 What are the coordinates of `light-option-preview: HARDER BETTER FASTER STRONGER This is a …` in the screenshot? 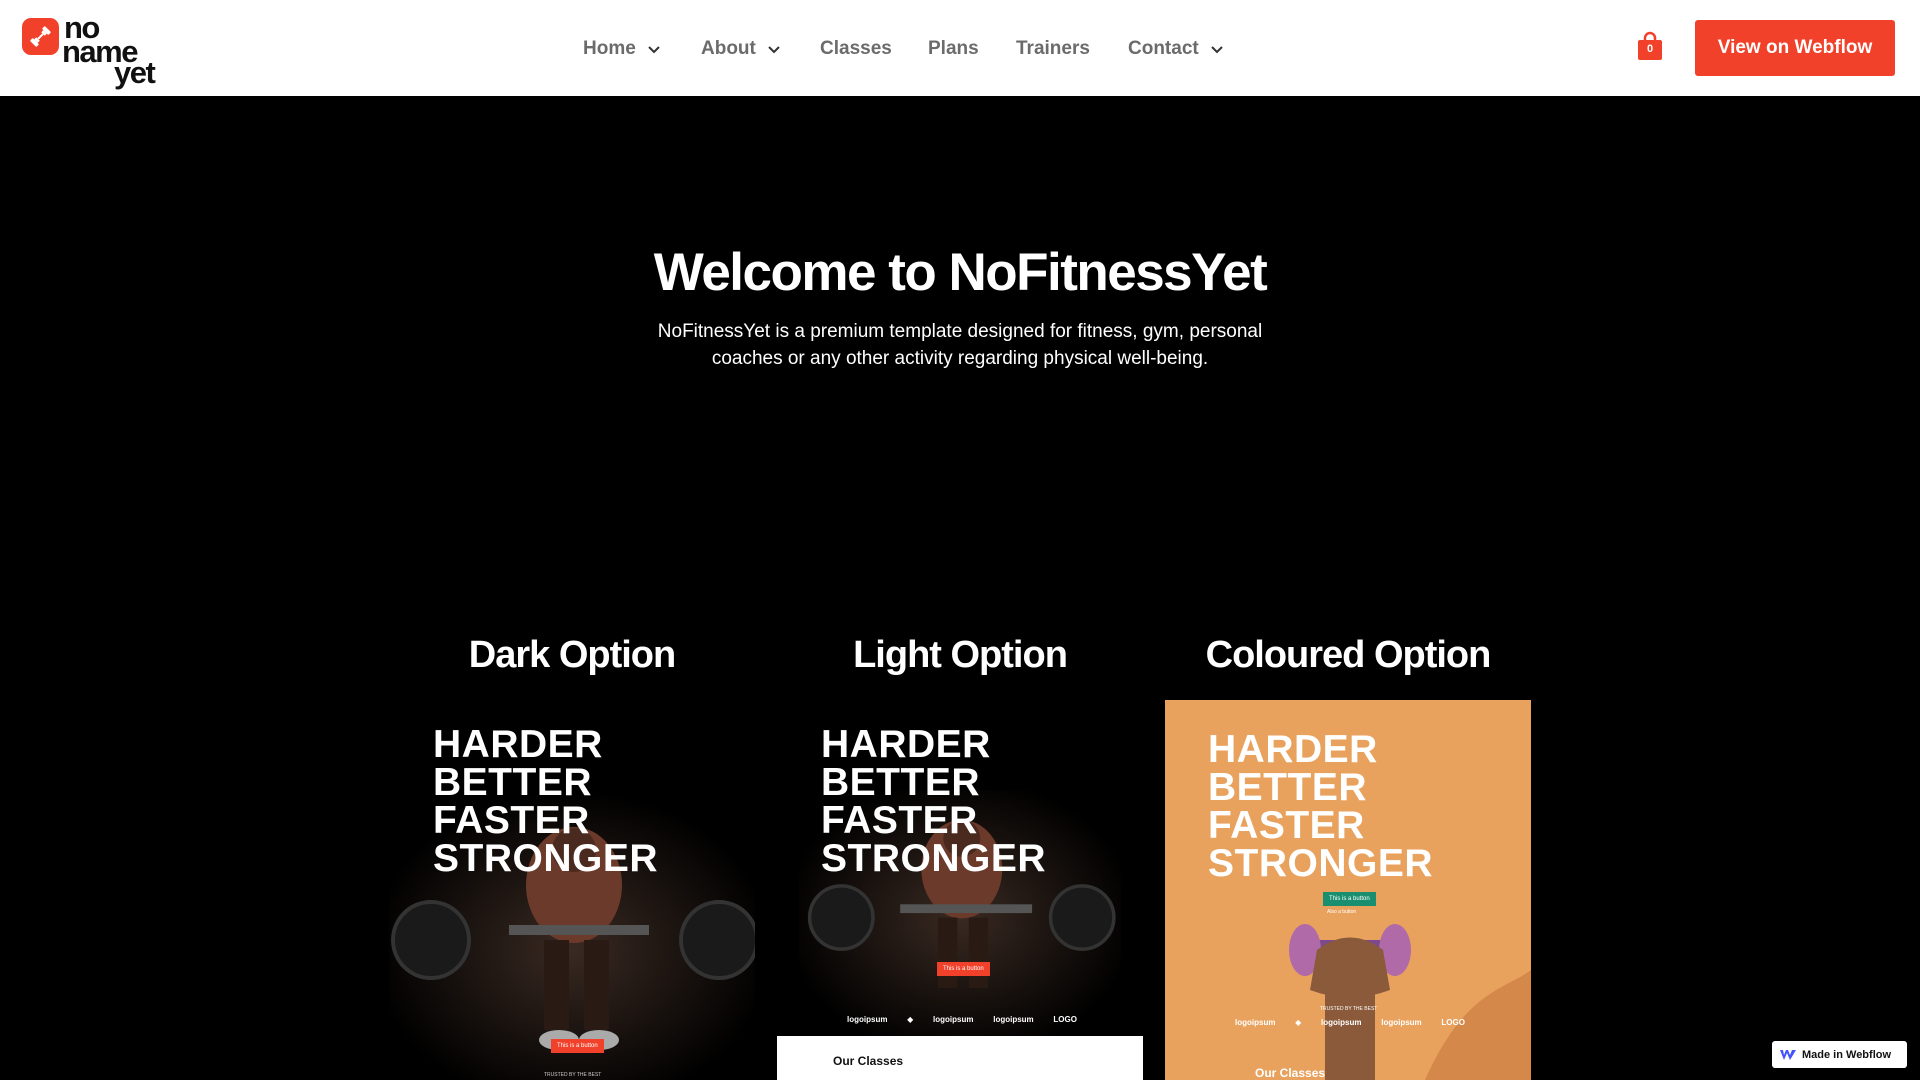 It's located at (960, 890).